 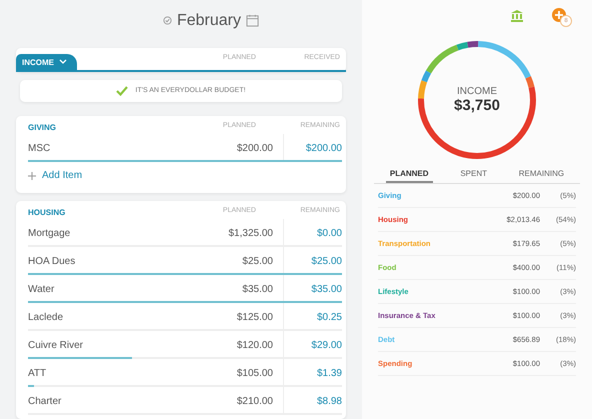 I want to click on item-name: Charter, so click(x=105, y=401).